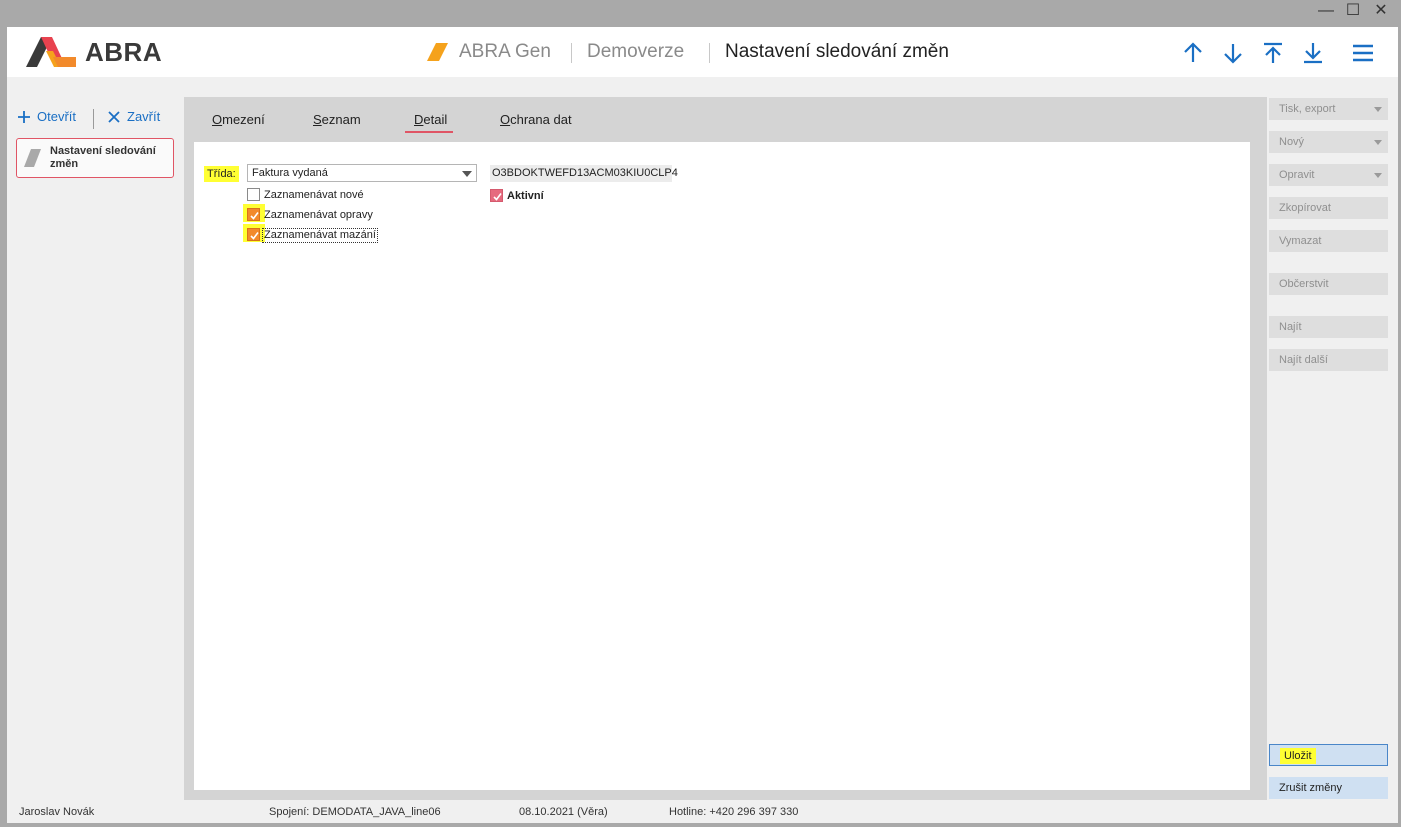 Image resolution: width=1401 pixels, height=827 pixels. I want to click on find-next-label: Najít další, so click(1303, 360).